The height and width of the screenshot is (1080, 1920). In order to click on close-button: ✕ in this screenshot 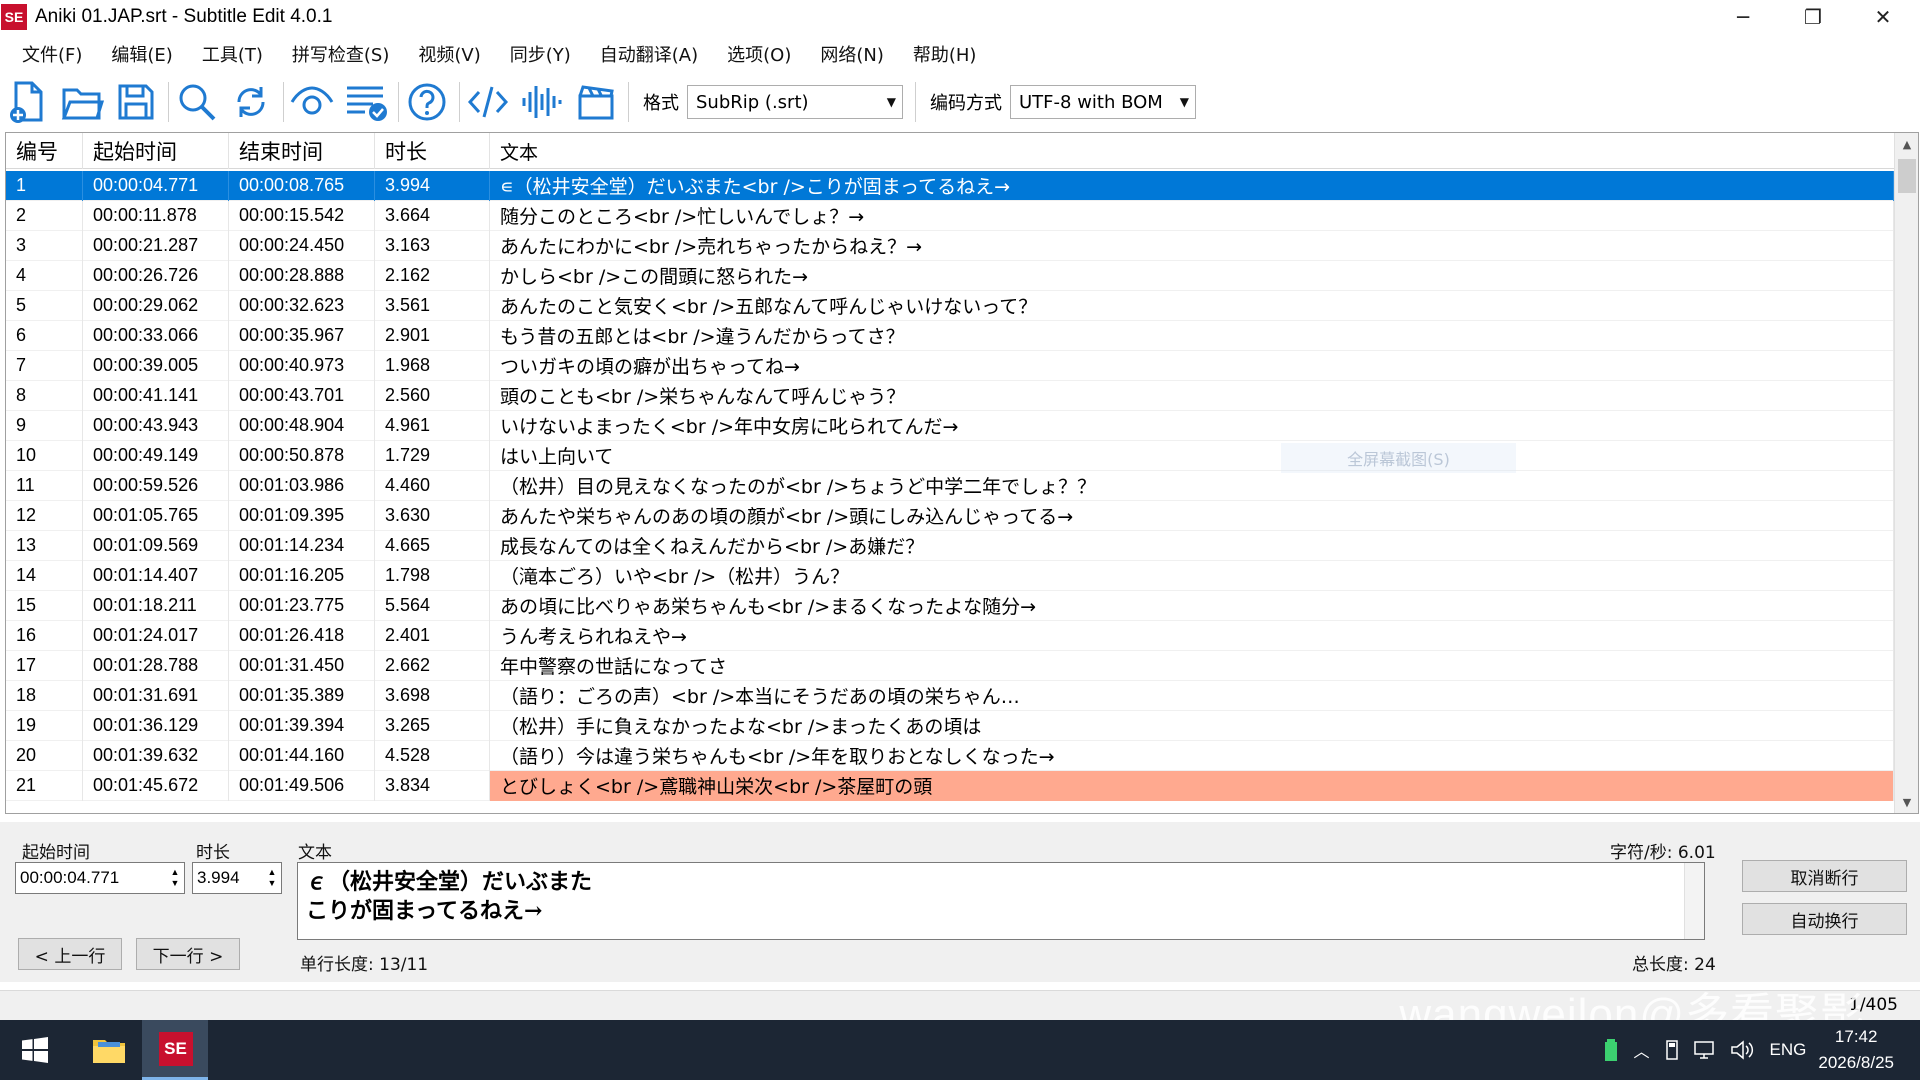, I will do `click(1883, 17)`.